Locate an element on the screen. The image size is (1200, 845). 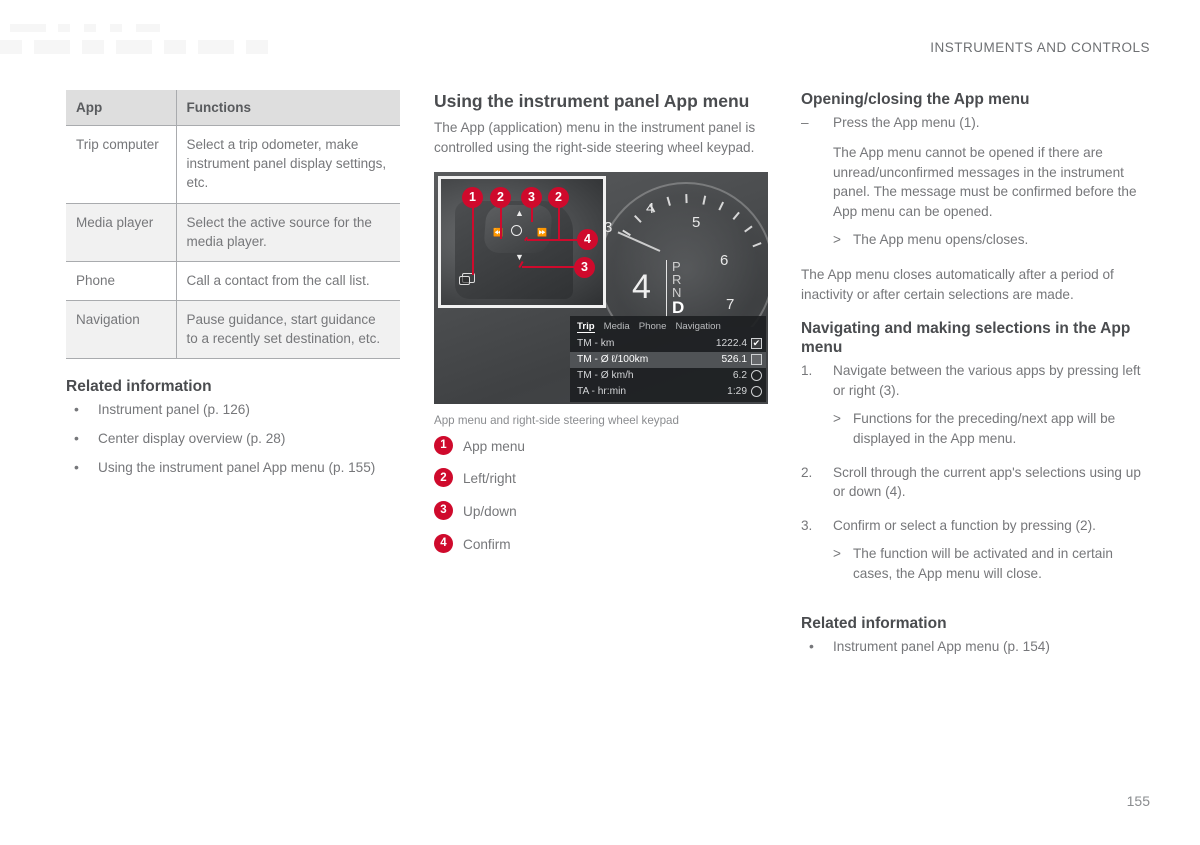
callout-badge-1: 1 is located at coordinates (472, 197).